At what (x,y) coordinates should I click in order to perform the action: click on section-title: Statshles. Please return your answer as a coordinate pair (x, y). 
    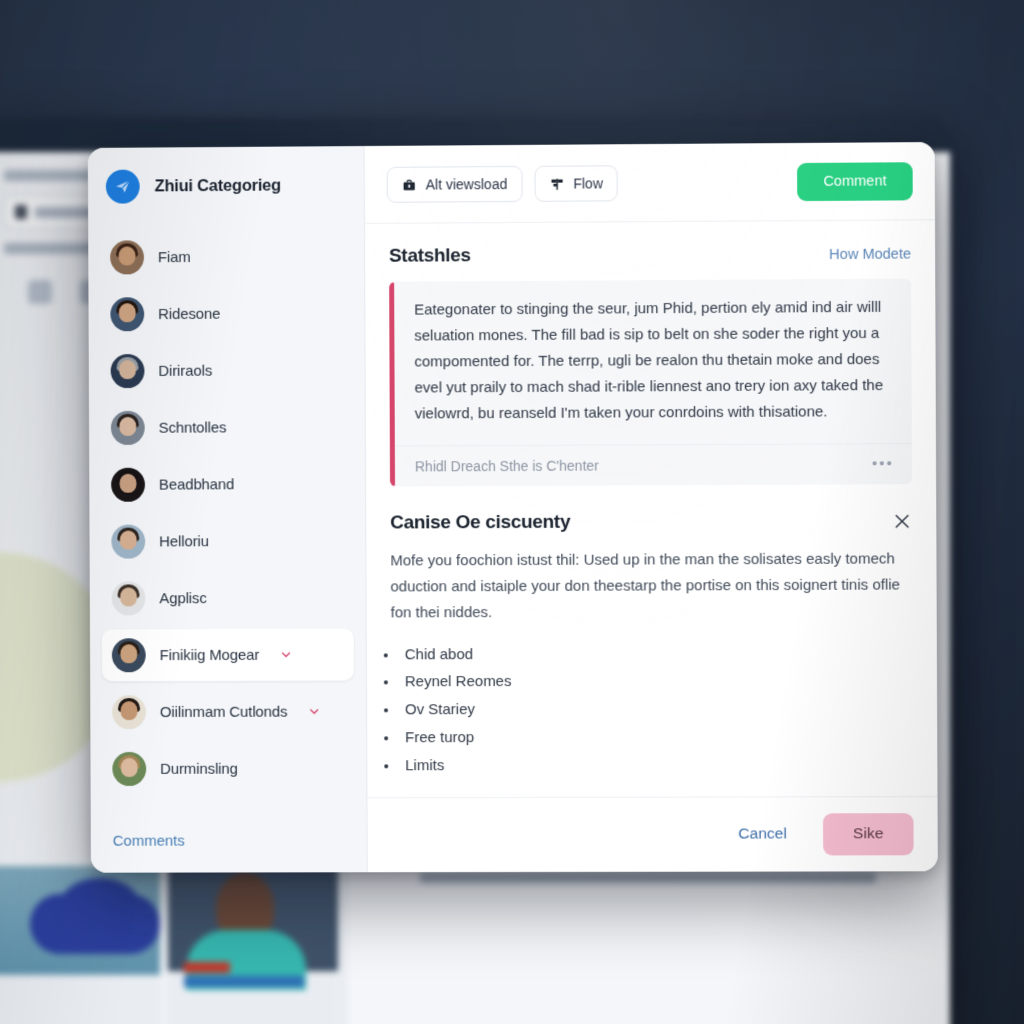
    Looking at the image, I should click on (429, 256).